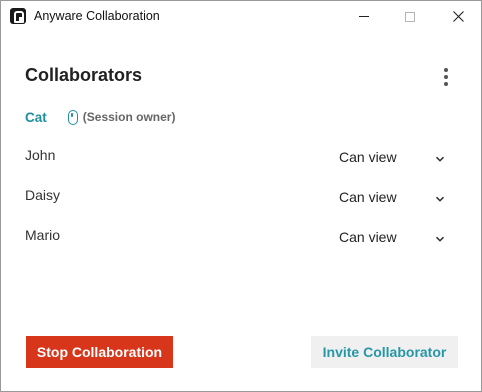 This screenshot has height=392, width=482. Describe the element at coordinates (99, 352) in the screenshot. I see `stop-collaboration-button: Stop Collaboration` at that location.